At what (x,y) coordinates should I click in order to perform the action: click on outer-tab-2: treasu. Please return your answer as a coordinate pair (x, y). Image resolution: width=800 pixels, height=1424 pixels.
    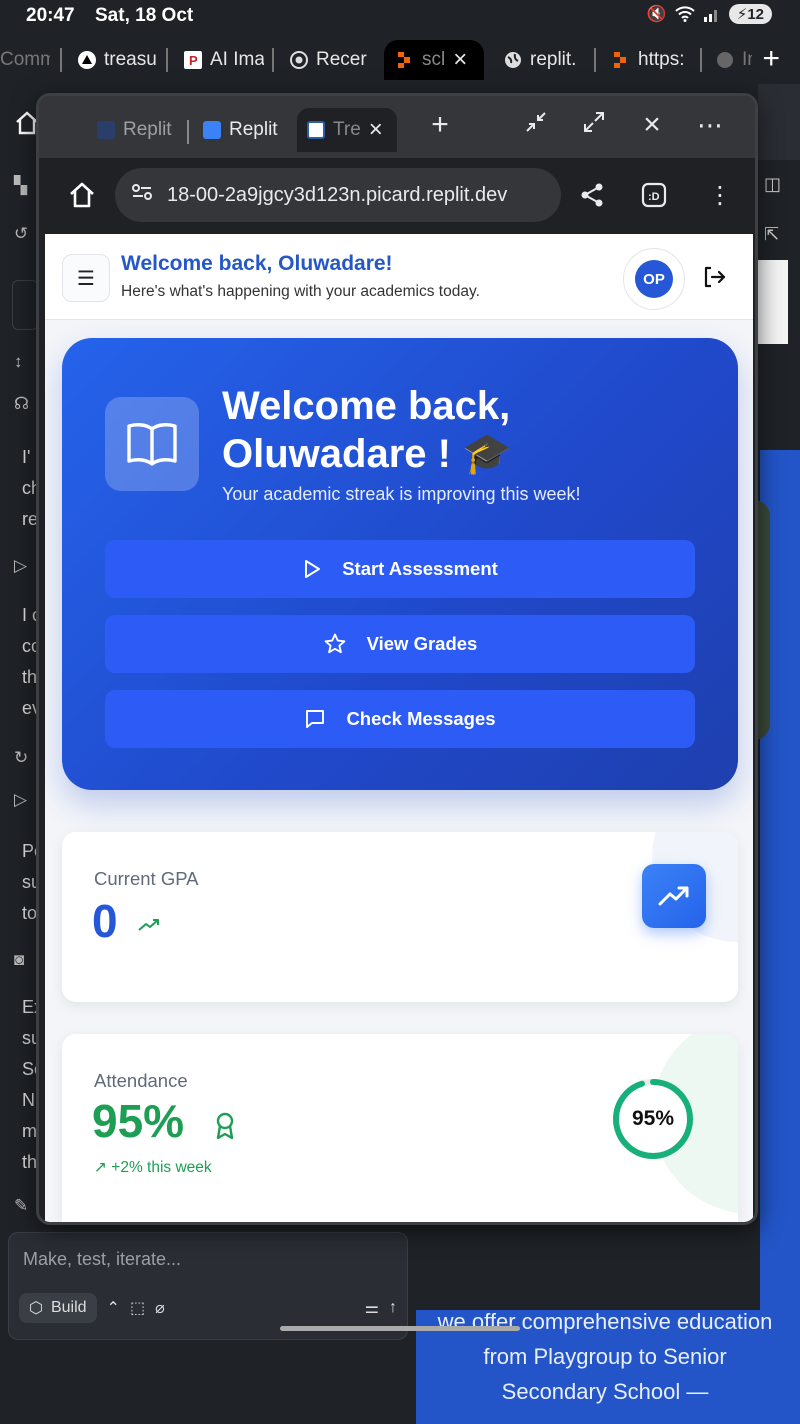
    Looking at the image, I should click on (118, 60).